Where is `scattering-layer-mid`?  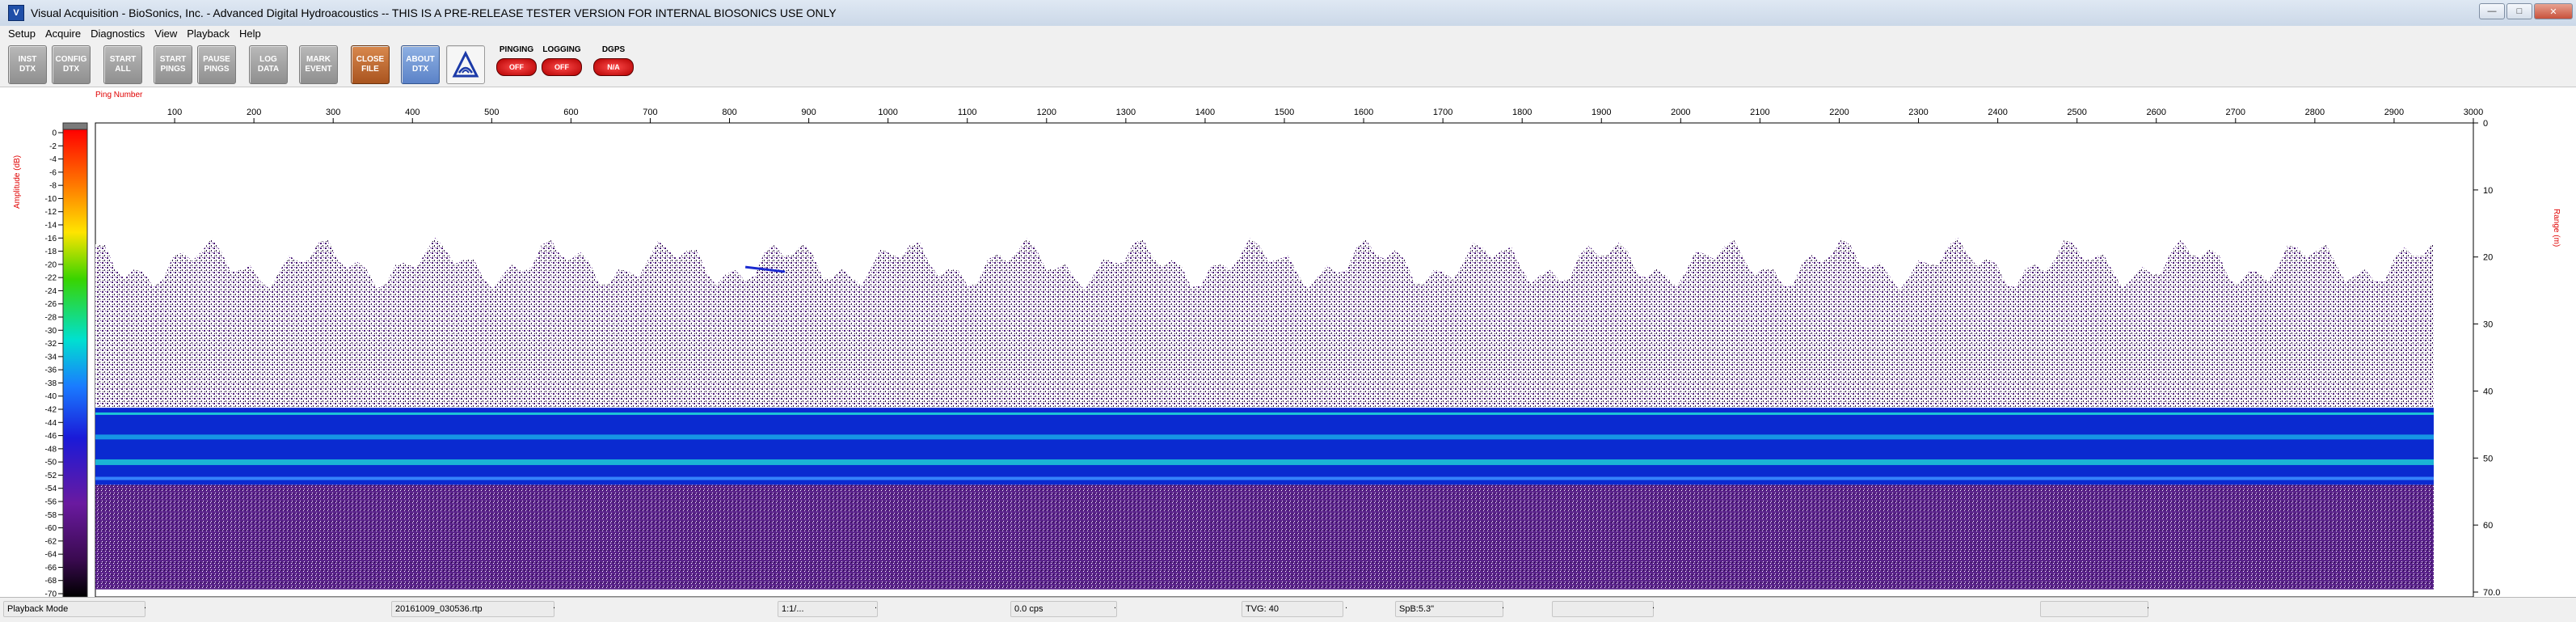 scattering-layer-mid is located at coordinates (1265, 437).